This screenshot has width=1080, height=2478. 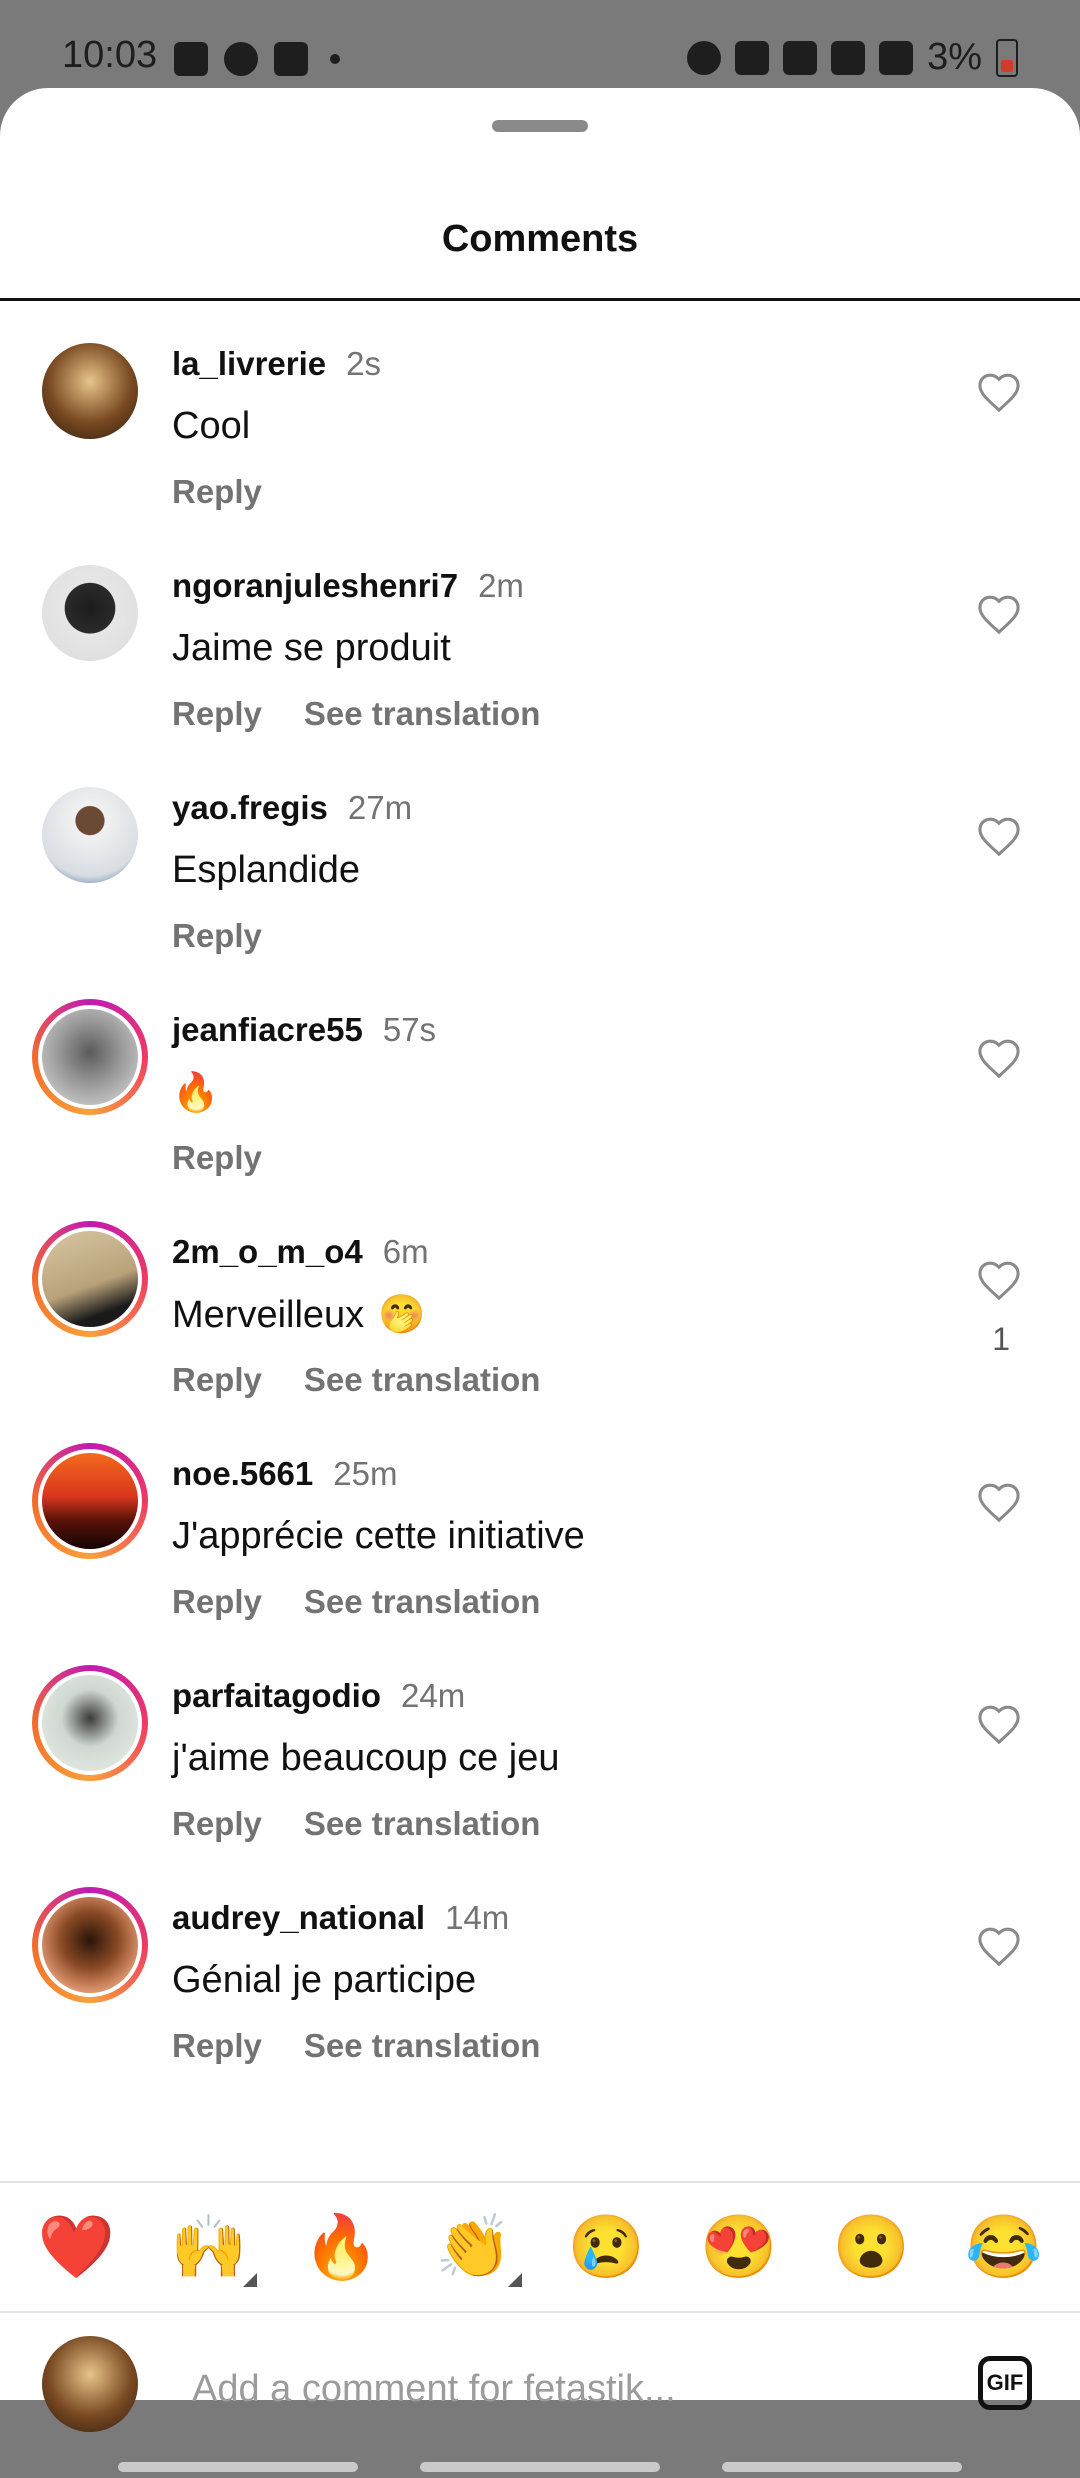 I want to click on comment-time: 27m, so click(x=380, y=807).